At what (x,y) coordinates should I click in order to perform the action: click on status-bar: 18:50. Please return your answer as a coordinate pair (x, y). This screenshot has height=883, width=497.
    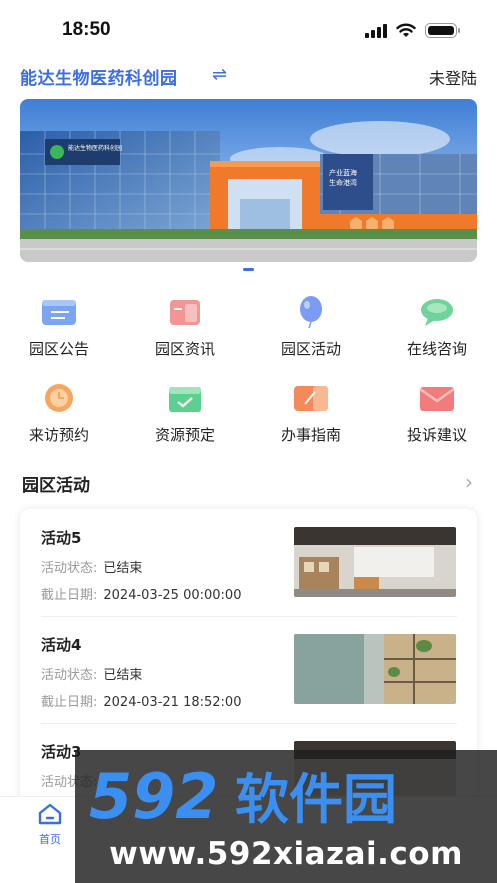
    Looking at the image, I should click on (248, 29).